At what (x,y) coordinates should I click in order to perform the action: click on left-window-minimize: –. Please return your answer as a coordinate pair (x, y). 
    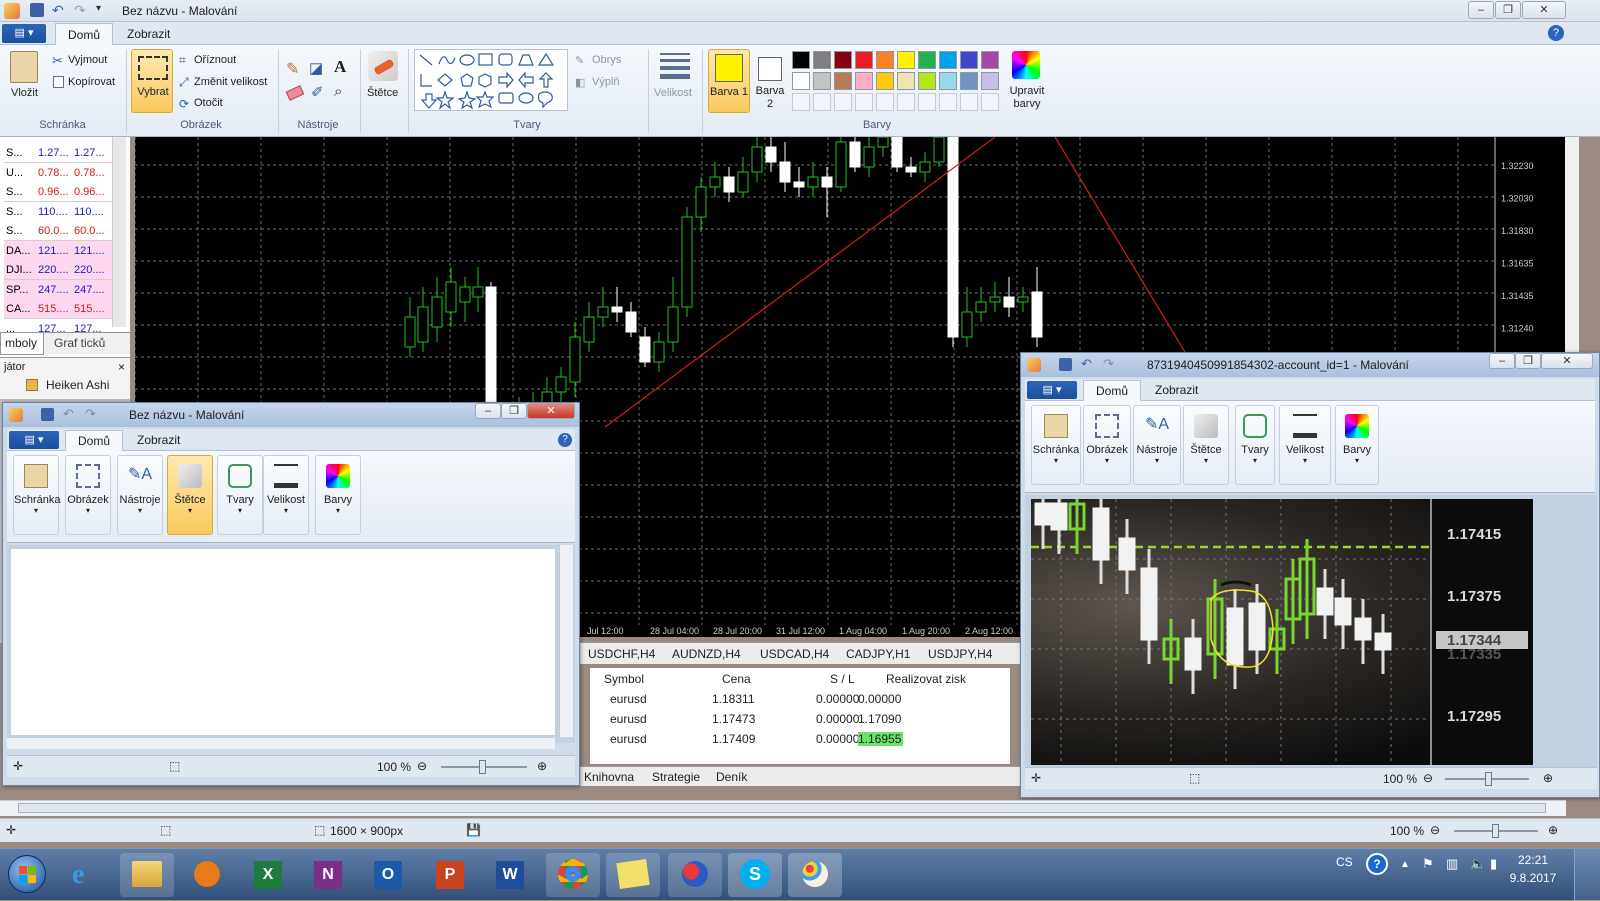
    Looking at the image, I should click on (488, 411).